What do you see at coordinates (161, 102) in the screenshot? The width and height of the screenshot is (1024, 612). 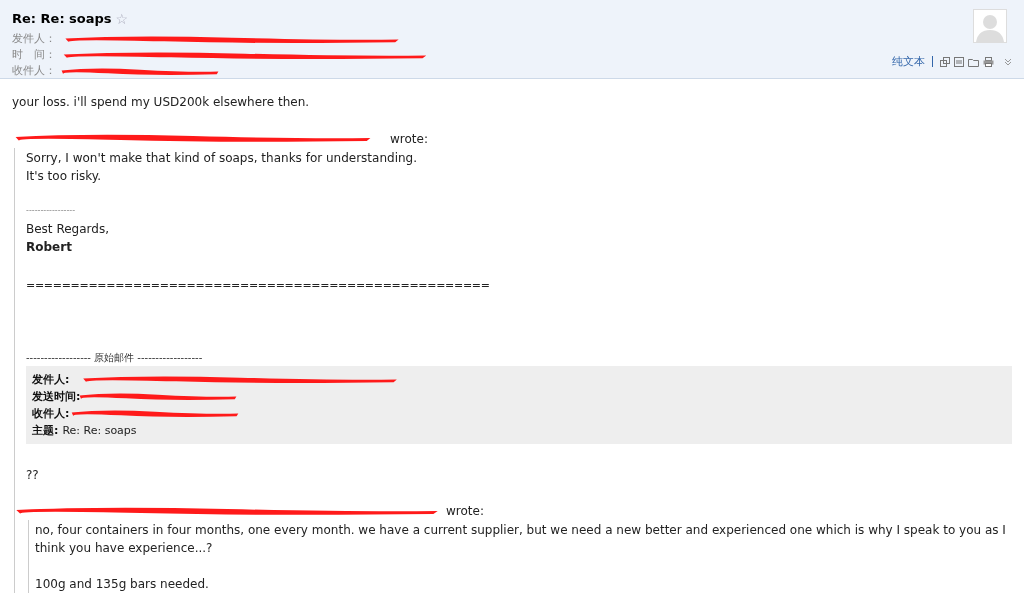 I see `reply-text: your loss. i'll spend my USD200k elsewhere then.` at bounding box center [161, 102].